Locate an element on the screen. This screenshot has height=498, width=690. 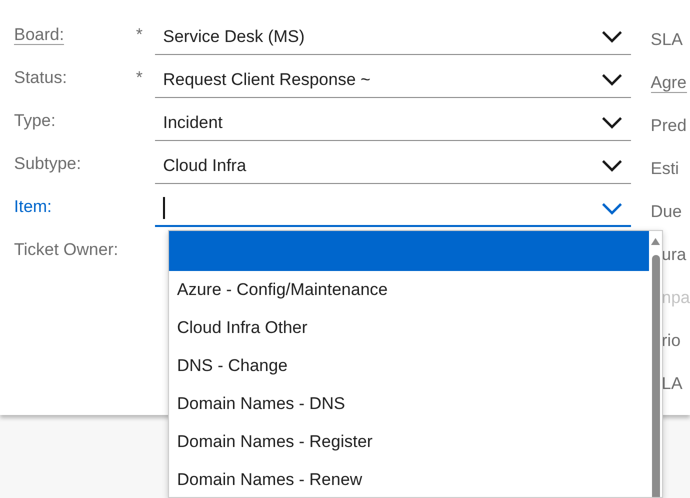
field-label: Ticket Owner: is located at coordinates (66, 249).